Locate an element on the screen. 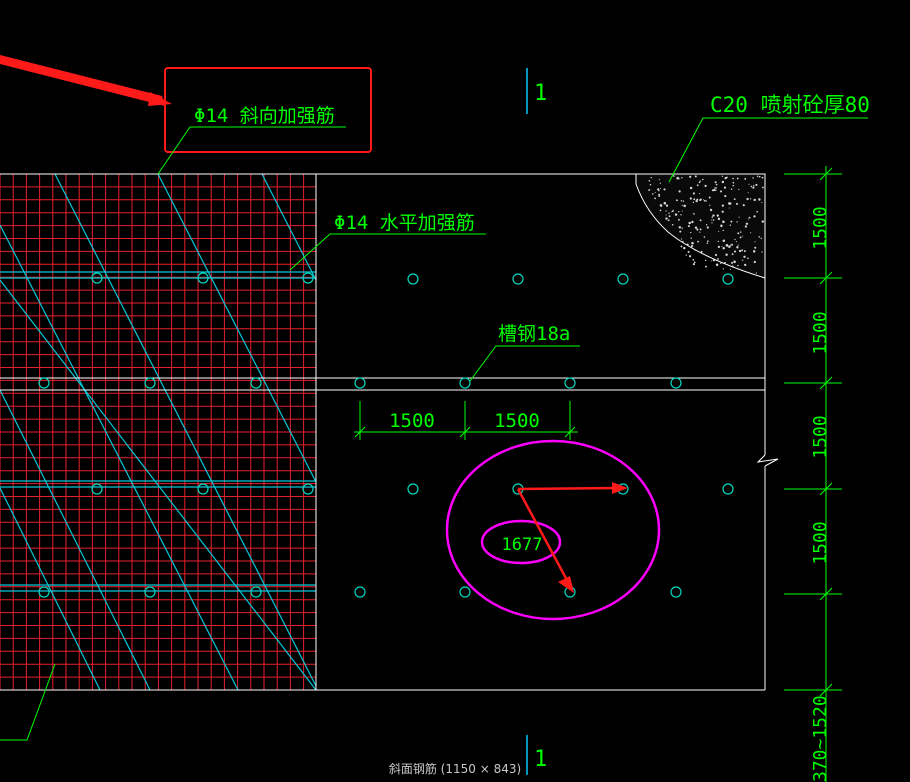 The height and width of the screenshot is (782, 910). shotcrete-hatch is located at coordinates (700, 226).